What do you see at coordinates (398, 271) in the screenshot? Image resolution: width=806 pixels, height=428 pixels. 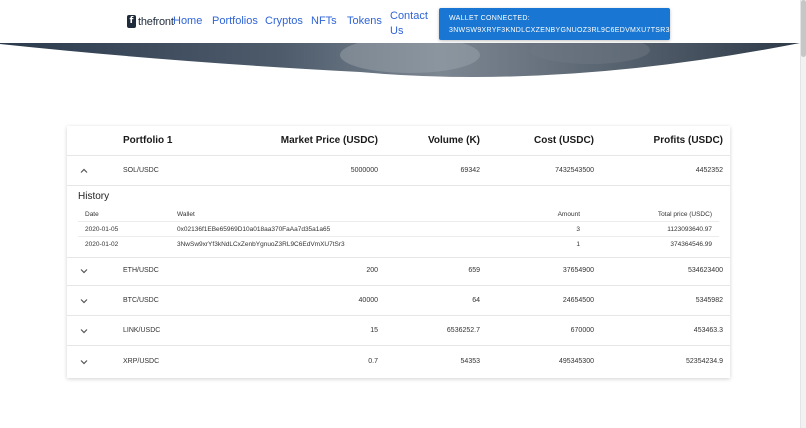 I see `table-row: ETH/USDC 200 659 37654900 534623400` at bounding box center [398, 271].